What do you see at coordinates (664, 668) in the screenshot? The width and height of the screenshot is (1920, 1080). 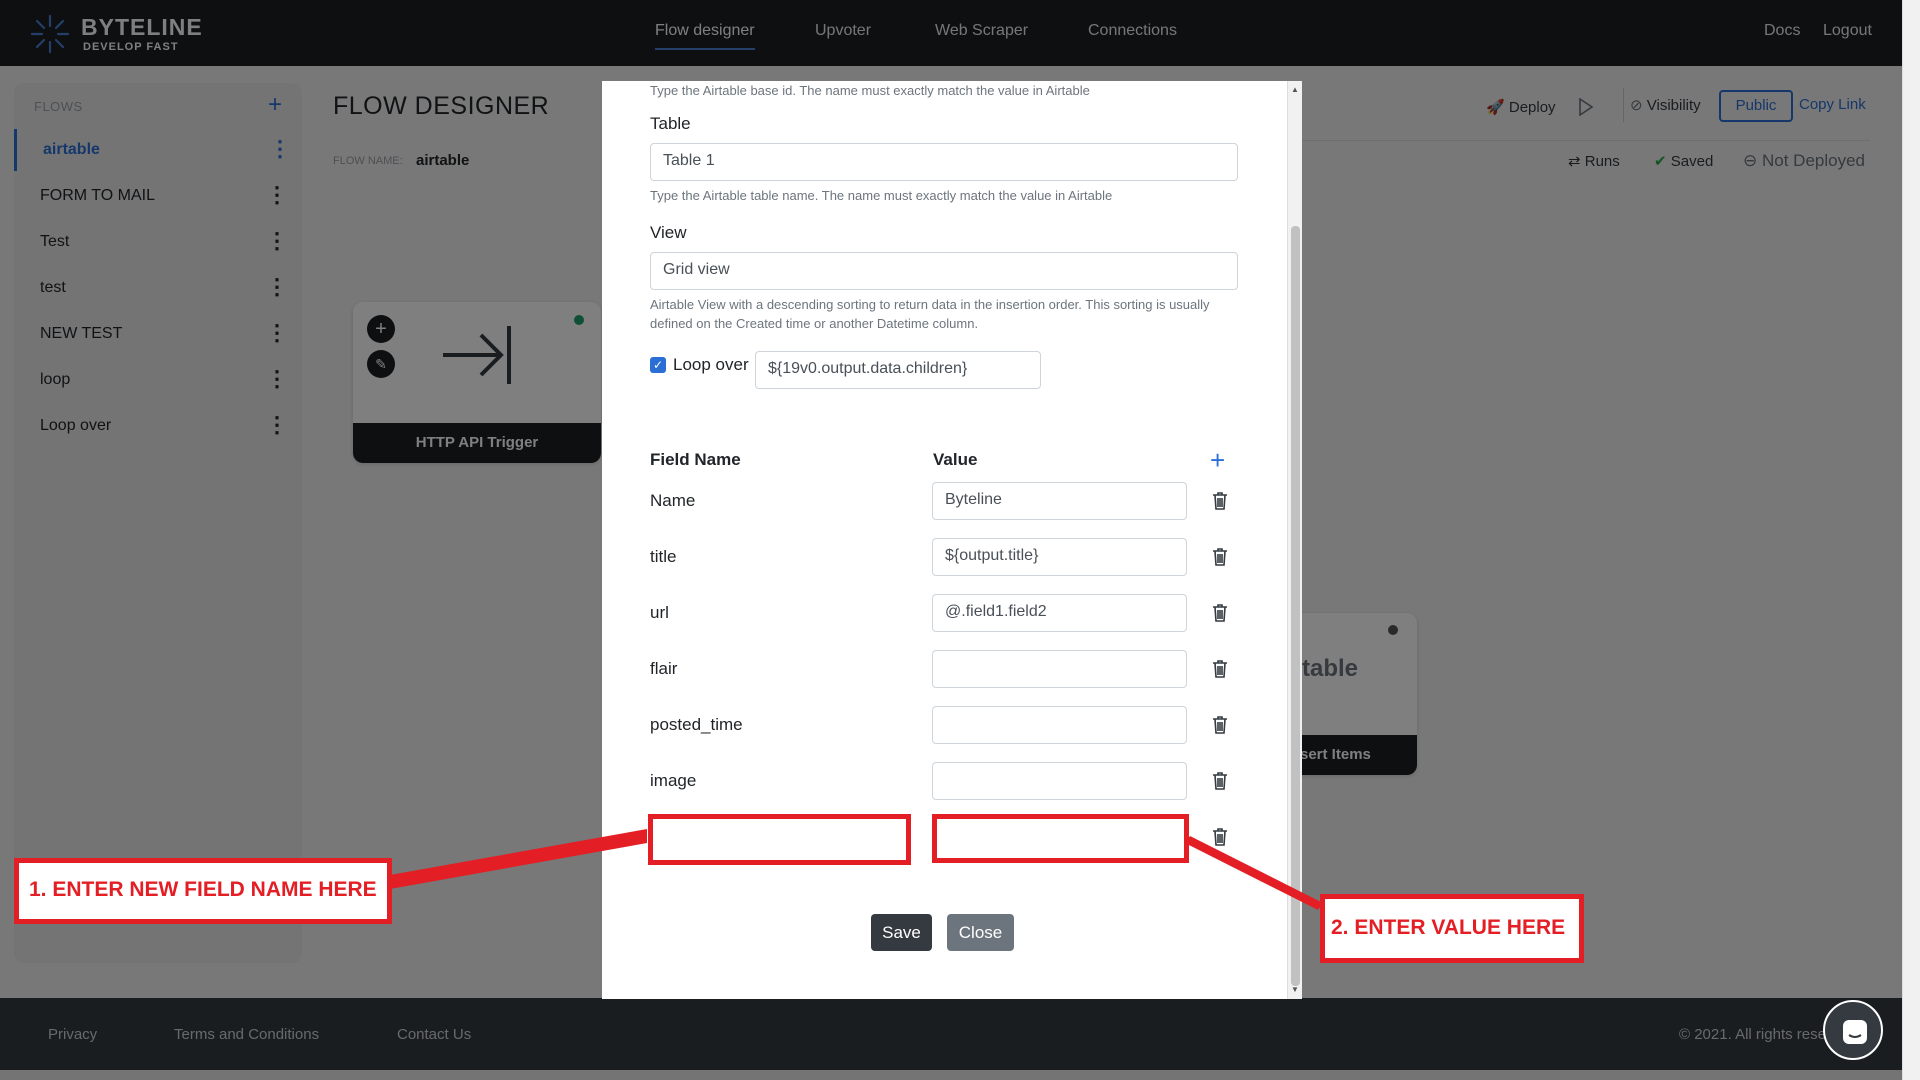 I see `field-name-text: flair` at bounding box center [664, 668].